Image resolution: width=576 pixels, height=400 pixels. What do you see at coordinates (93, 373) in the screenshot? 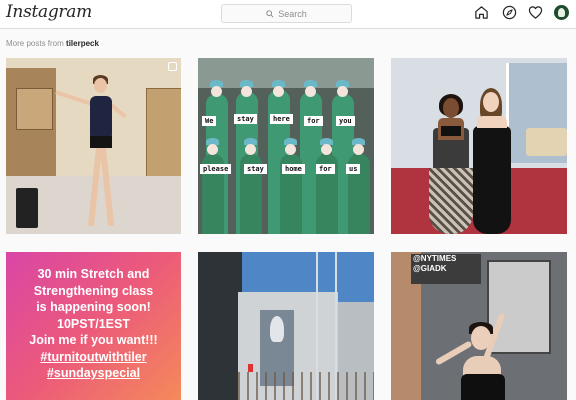
I see `promo-hashtag: #sundayspecial` at bounding box center [93, 373].